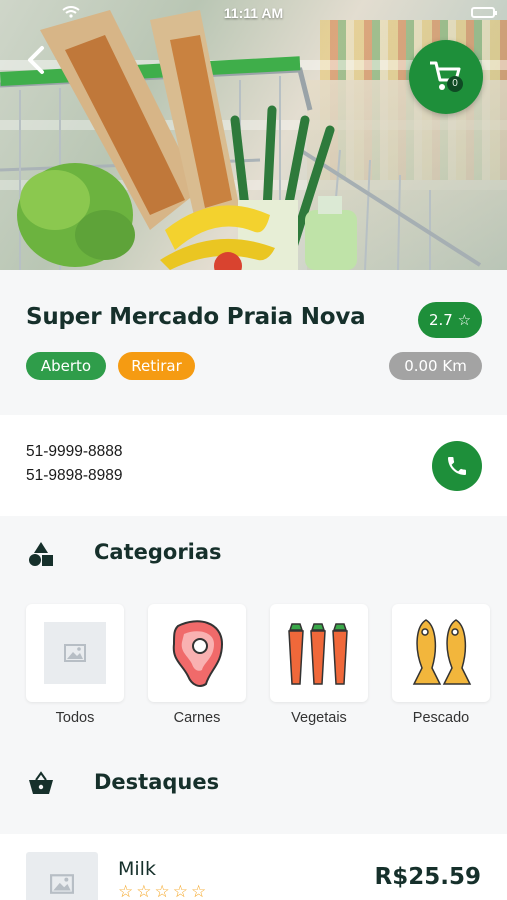 The image size is (507, 900). What do you see at coordinates (319, 718) in the screenshot?
I see `category-label: Vegetais` at bounding box center [319, 718].